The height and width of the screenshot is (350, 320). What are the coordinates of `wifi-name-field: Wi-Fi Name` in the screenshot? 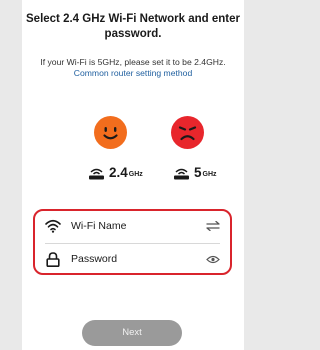 It's located at (132, 226).